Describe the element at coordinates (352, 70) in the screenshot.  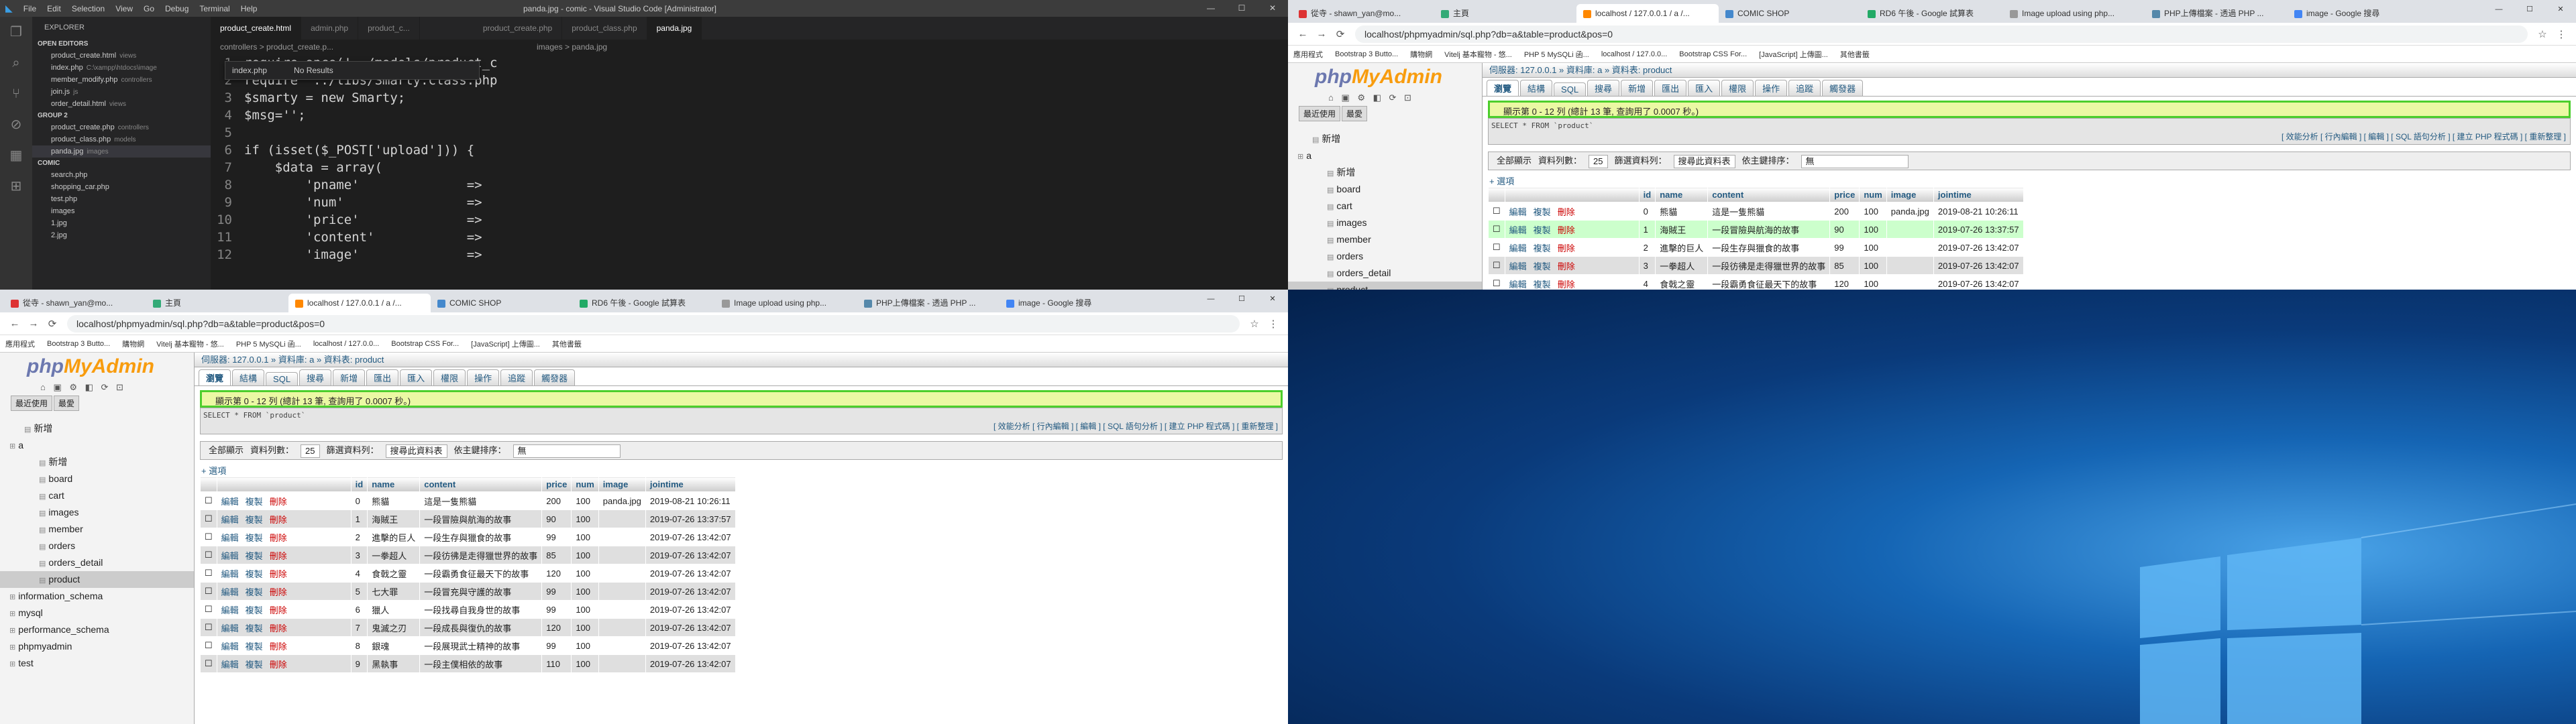
I see `search-widget: index.php No Results` at that location.